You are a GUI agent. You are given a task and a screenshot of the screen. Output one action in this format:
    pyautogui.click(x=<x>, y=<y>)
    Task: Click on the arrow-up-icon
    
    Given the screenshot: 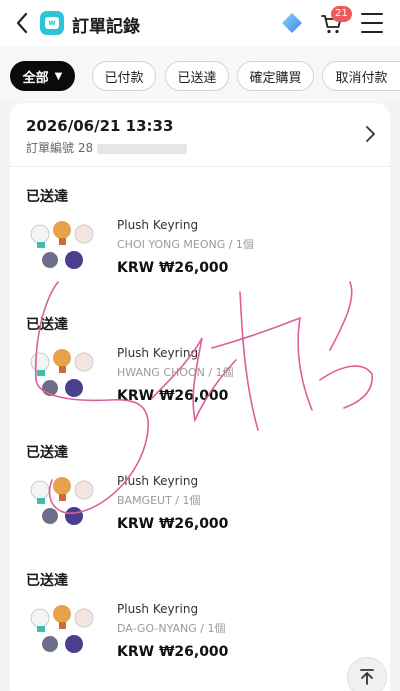 What is the action you would take?
    pyautogui.click(x=367, y=677)
    